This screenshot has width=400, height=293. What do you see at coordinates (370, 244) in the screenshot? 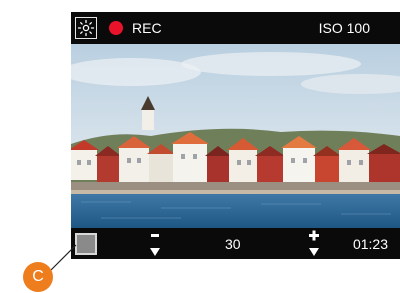
I see `recording-time: 01:23` at bounding box center [370, 244].